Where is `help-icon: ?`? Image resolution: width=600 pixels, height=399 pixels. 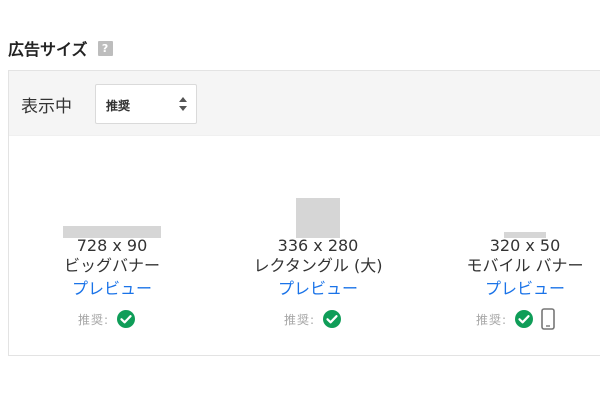 help-icon: ? is located at coordinates (105, 48).